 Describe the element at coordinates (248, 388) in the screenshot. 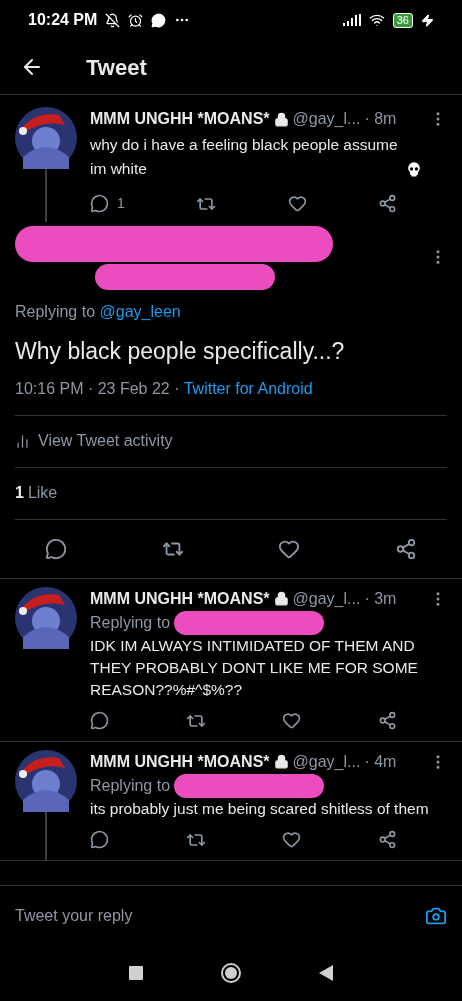

I see `source-link: Twitter for Android` at that location.